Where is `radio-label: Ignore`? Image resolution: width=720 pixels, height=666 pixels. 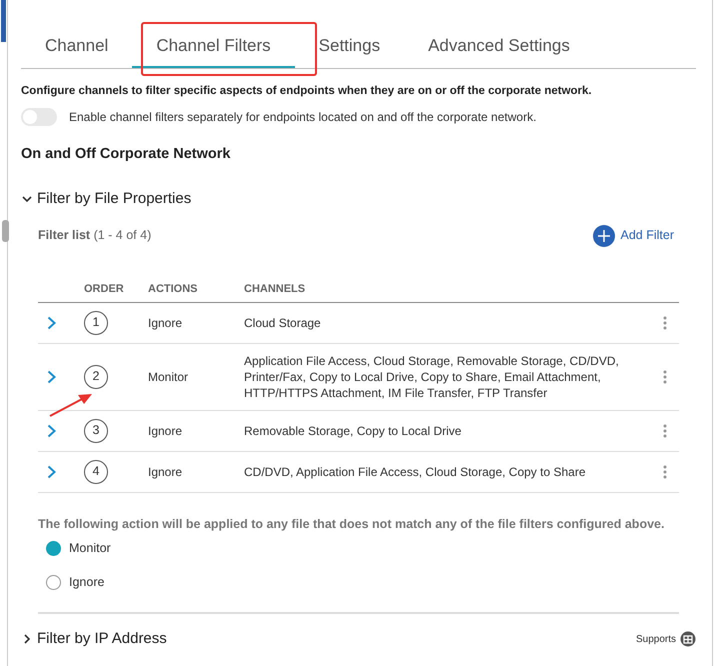
radio-label: Ignore is located at coordinates (86, 582).